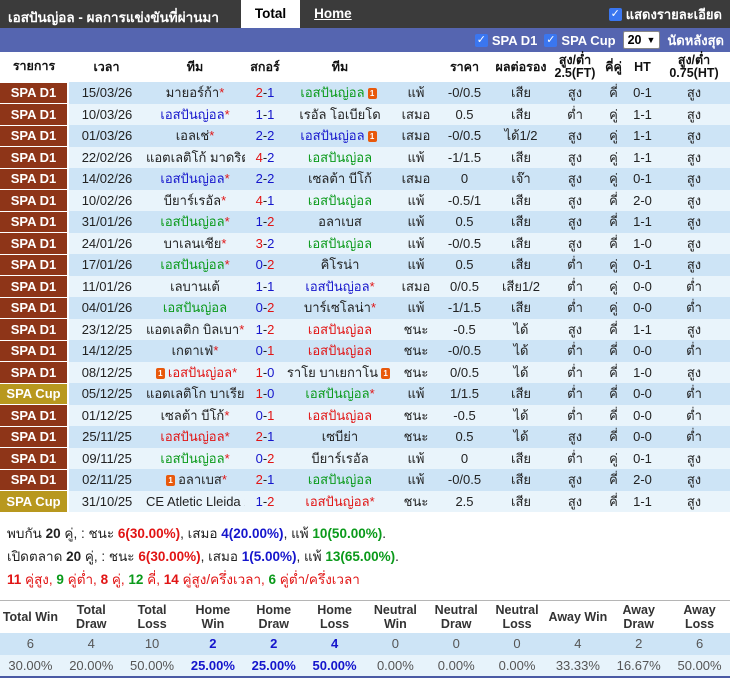 The image size is (730, 678). I want to click on tabs: Total Home, so click(303, 14).